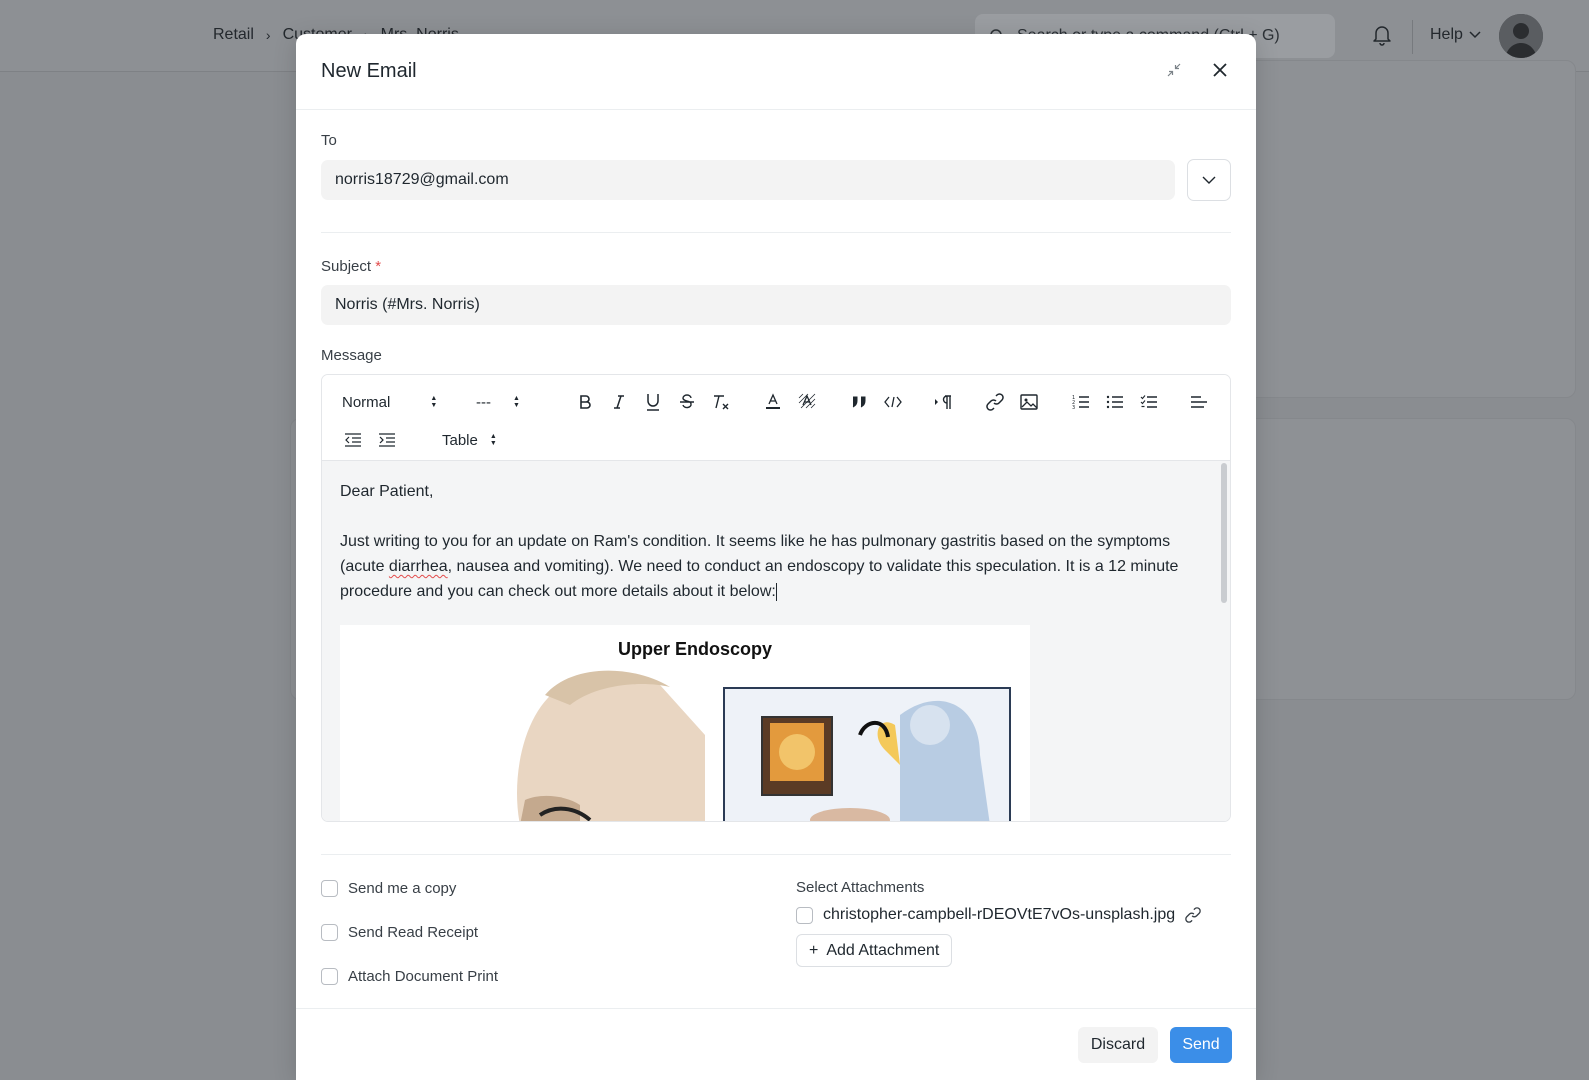  What do you see at coordinates (1029, 402) in the screenshot?
I see `image-icon` at bounding box center [1029, 402].